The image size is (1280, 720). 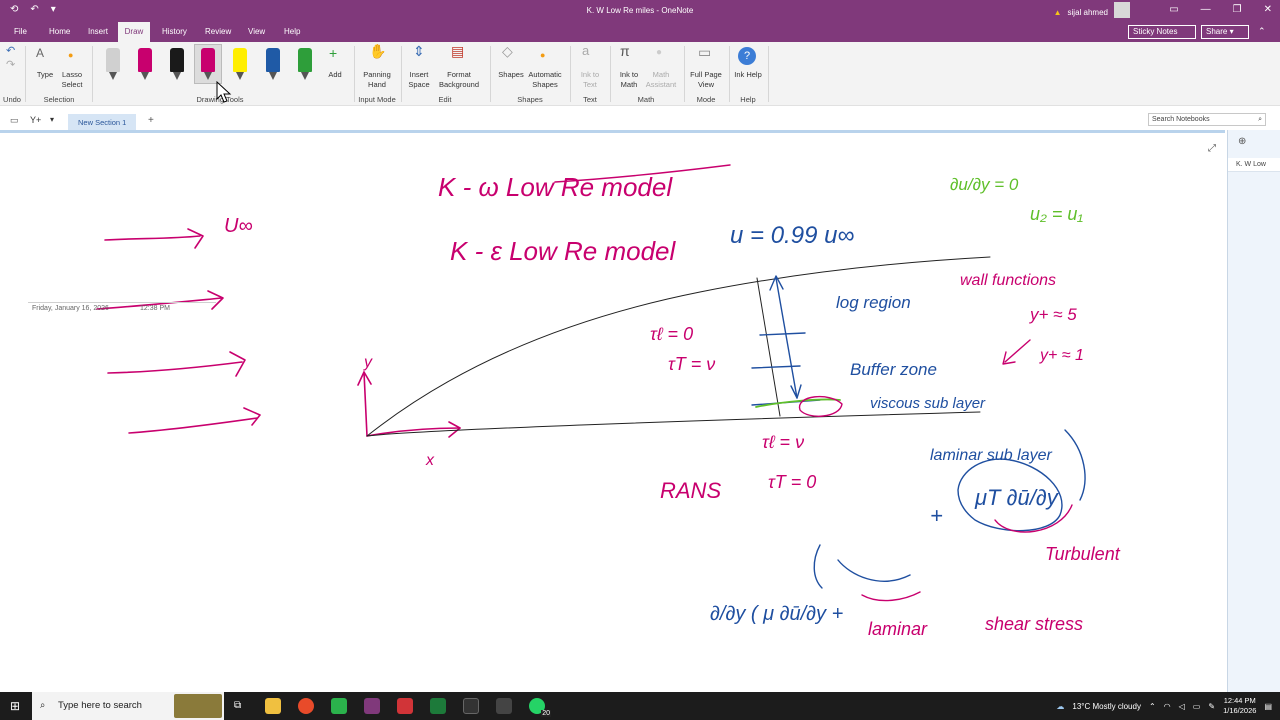 What do you see at coordinates (1061, 355) in the screenshot?
I see `svg-text: y+ ≈ 1` at bounding box center [1061, 355].